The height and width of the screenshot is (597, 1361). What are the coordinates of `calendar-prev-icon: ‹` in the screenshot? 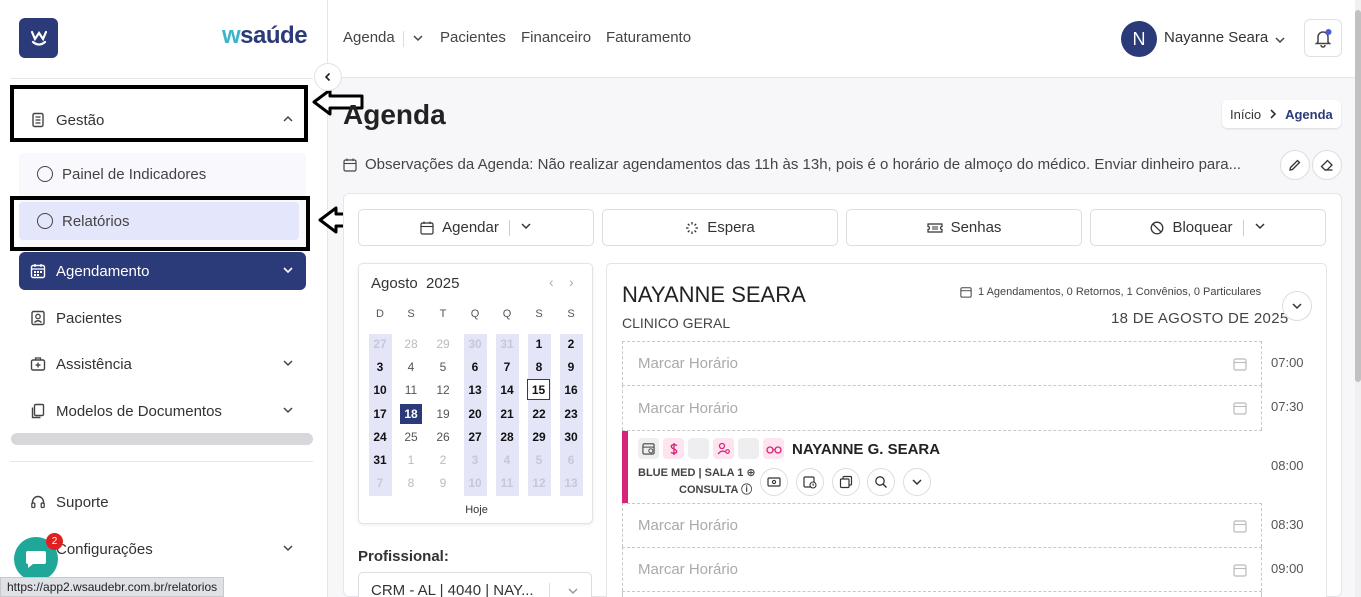 It's located at (551, 282).